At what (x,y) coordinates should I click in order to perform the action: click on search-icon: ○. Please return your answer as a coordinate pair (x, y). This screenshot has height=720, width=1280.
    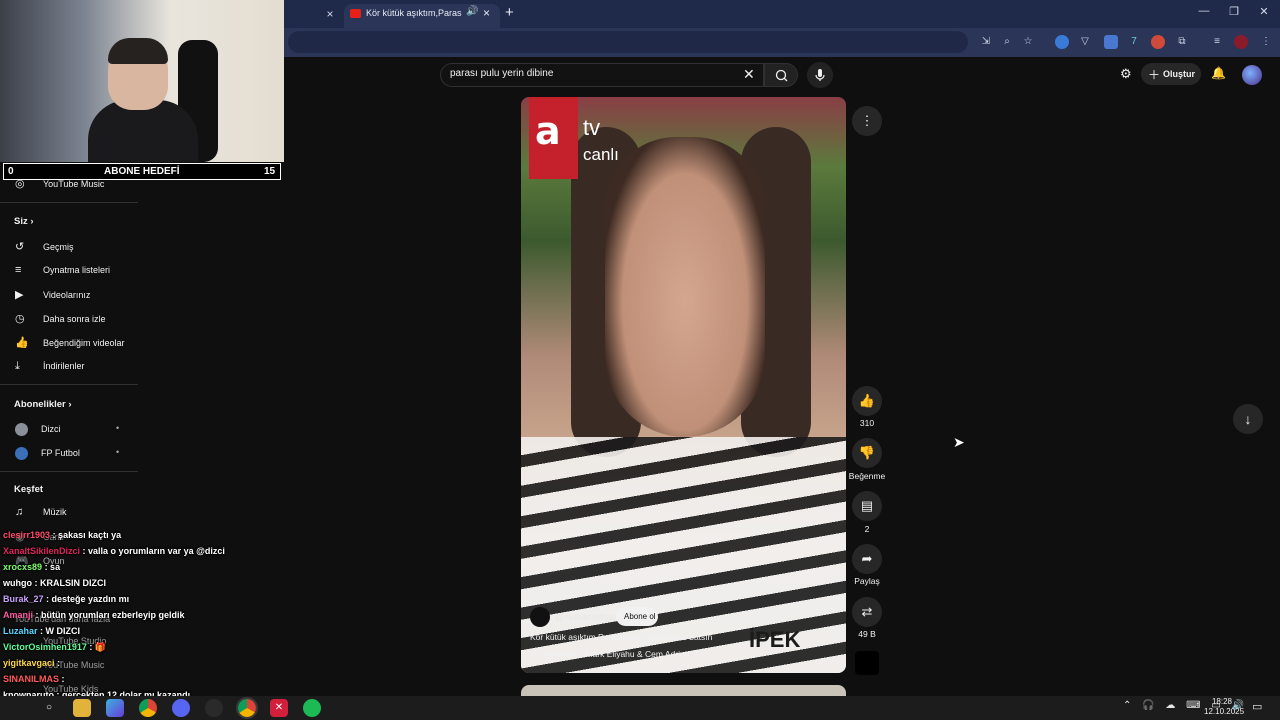
    Looking at the image, I should click on (49, 708).